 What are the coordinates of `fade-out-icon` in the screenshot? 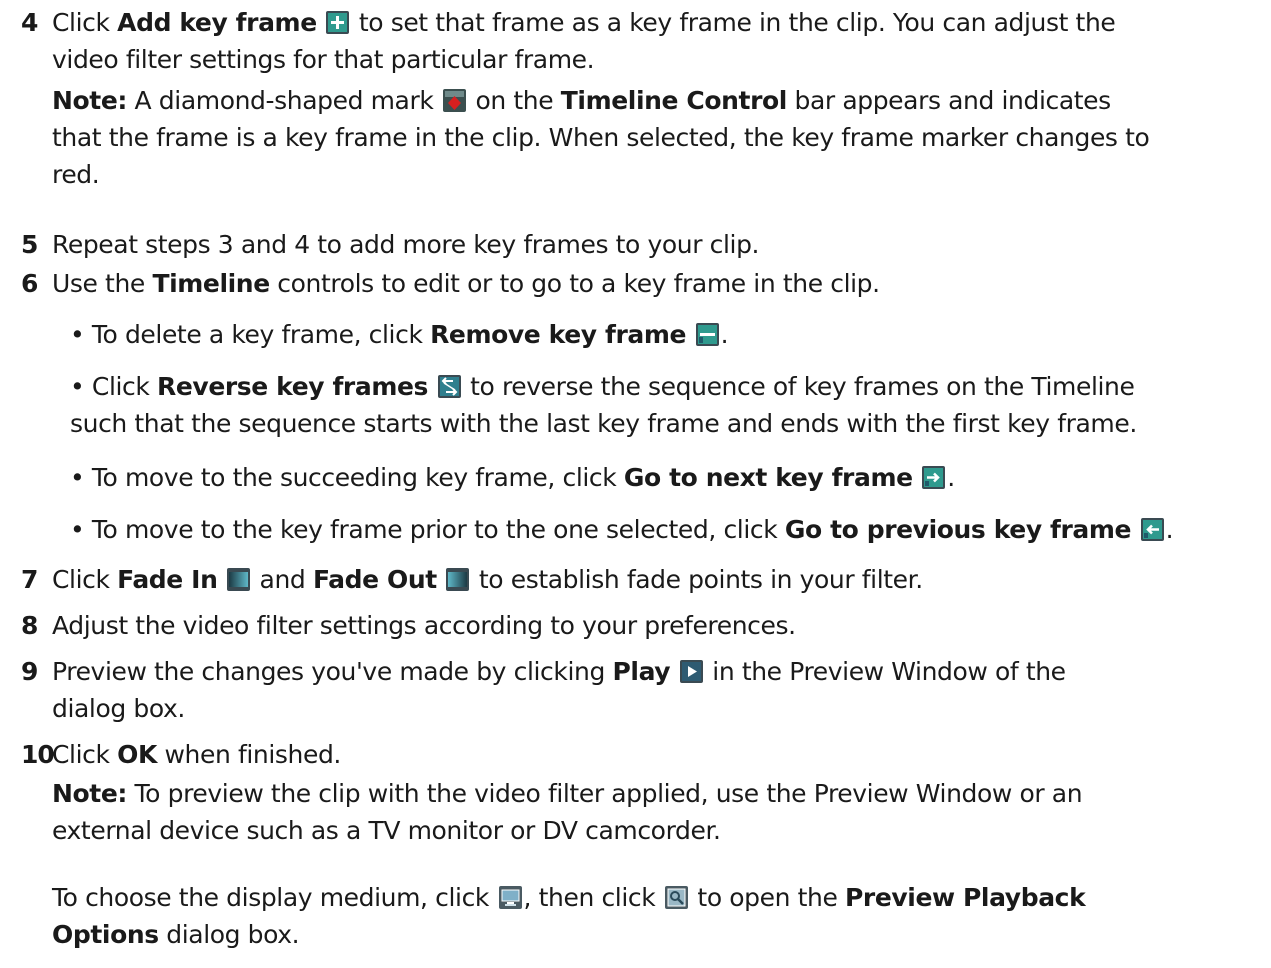 It's located at (458, 579).